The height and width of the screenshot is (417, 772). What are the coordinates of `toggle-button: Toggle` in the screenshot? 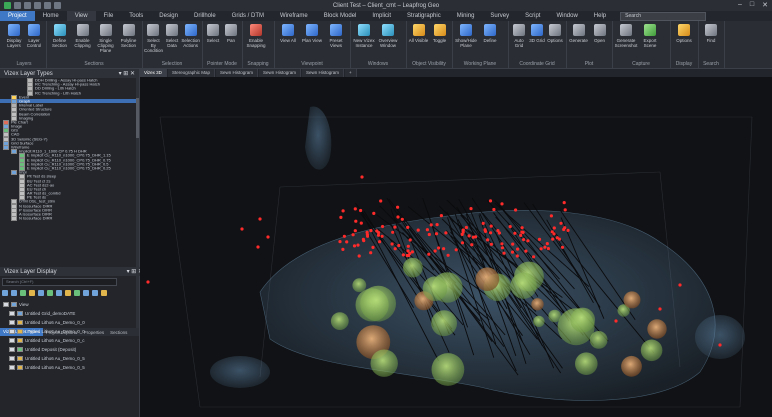 It's located at (439, 33).